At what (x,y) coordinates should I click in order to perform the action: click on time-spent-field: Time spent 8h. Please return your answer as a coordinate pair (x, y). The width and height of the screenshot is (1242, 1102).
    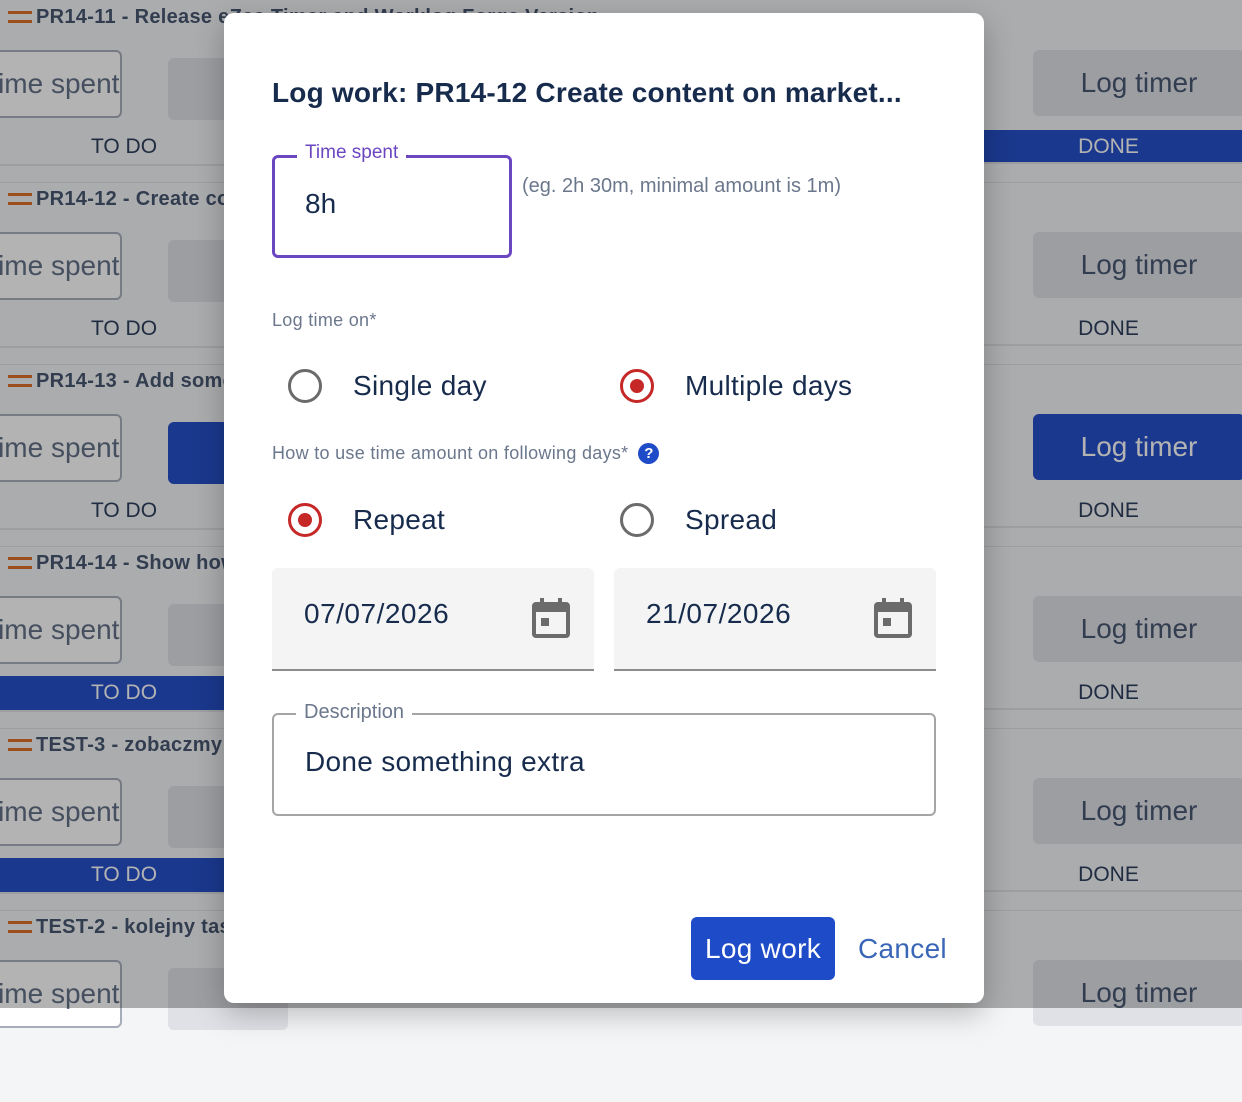
    Looking at the image, I should click on (392, 201).